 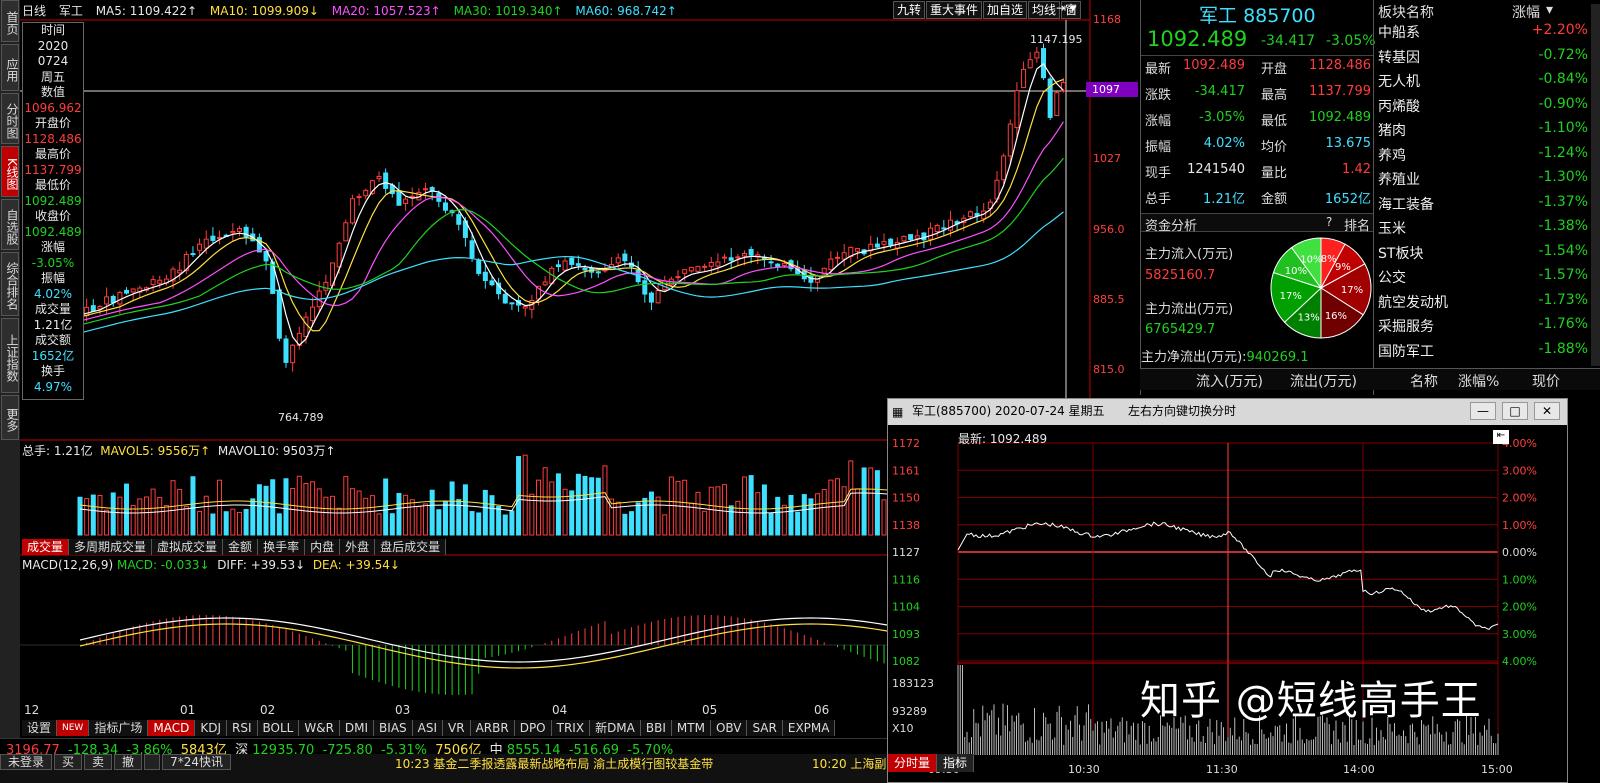 What do you see at coordinates (357, 728) in the screenshot?
I see `indicator-tab-8: DMI` at bounding box center [357, 728].